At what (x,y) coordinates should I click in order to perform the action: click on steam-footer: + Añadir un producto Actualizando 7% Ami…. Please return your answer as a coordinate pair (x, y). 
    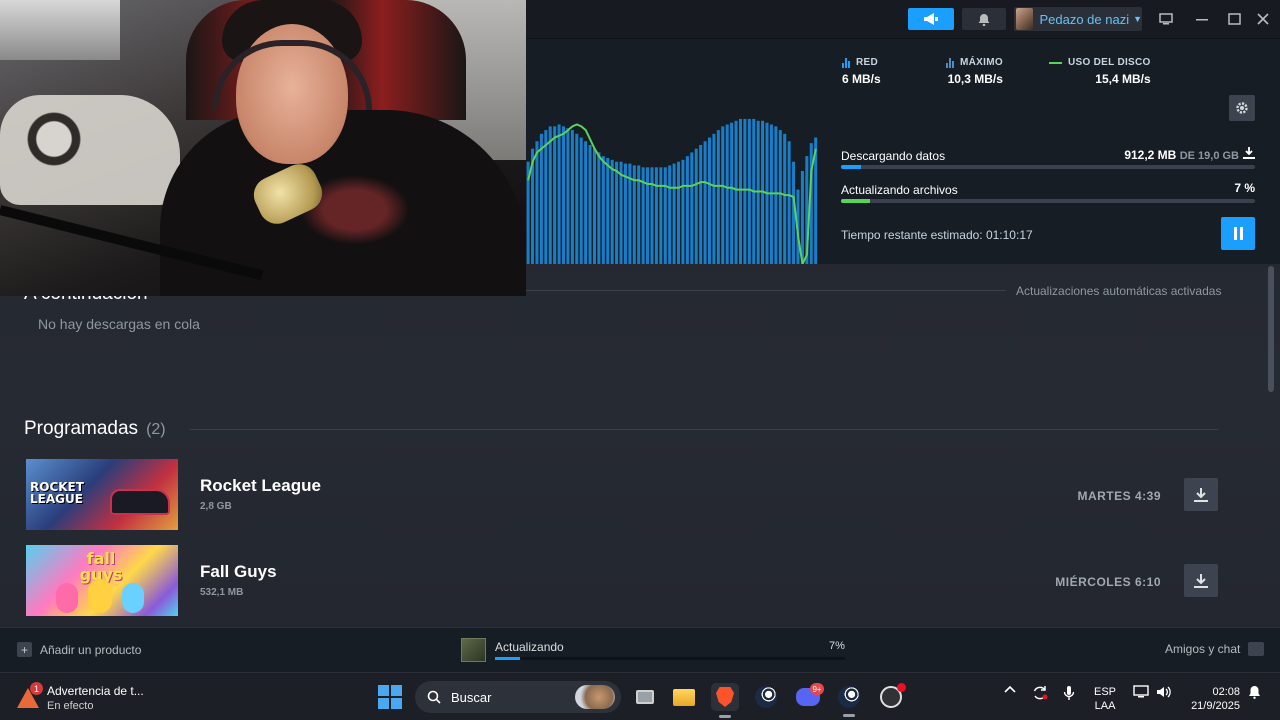
    Looking at the image, I should click on (640, 649).